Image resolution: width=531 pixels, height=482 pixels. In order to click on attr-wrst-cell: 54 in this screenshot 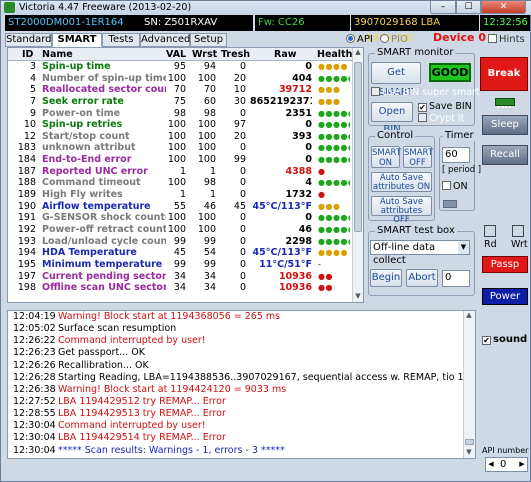, I will do `click(209, 253)`.